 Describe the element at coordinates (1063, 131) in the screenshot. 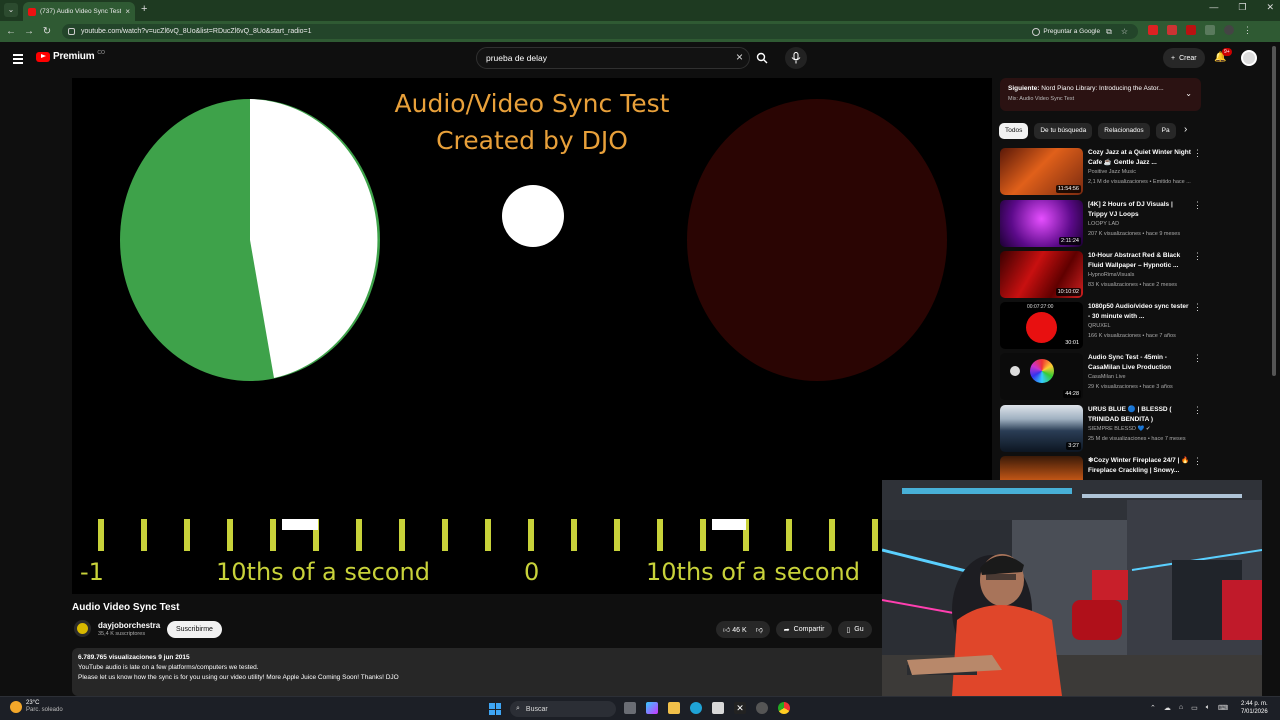

I see `chip-from-search: De tu búsqueda` at that location.